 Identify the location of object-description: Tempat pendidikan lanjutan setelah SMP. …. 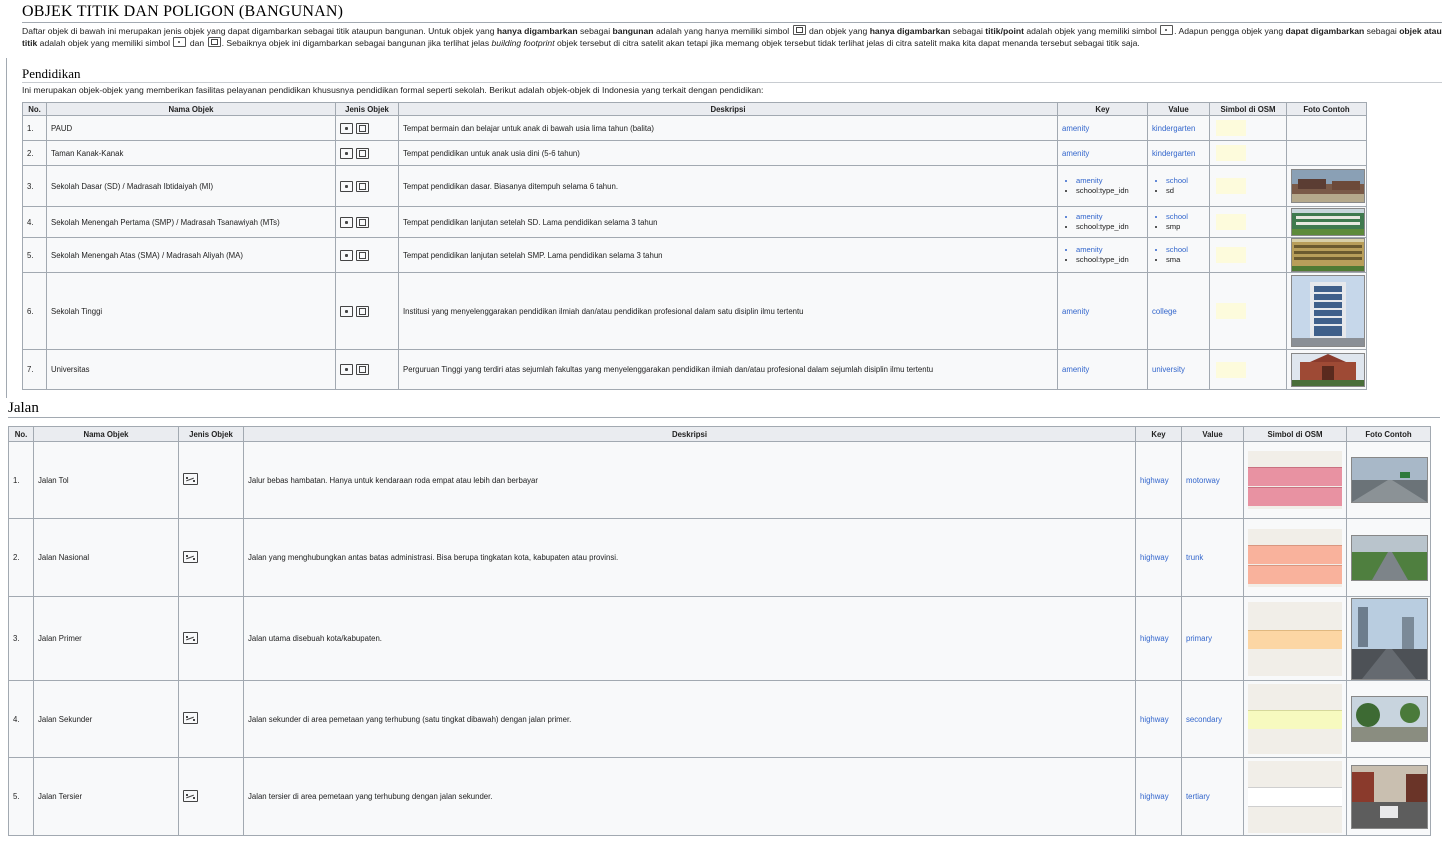
(728, 255).